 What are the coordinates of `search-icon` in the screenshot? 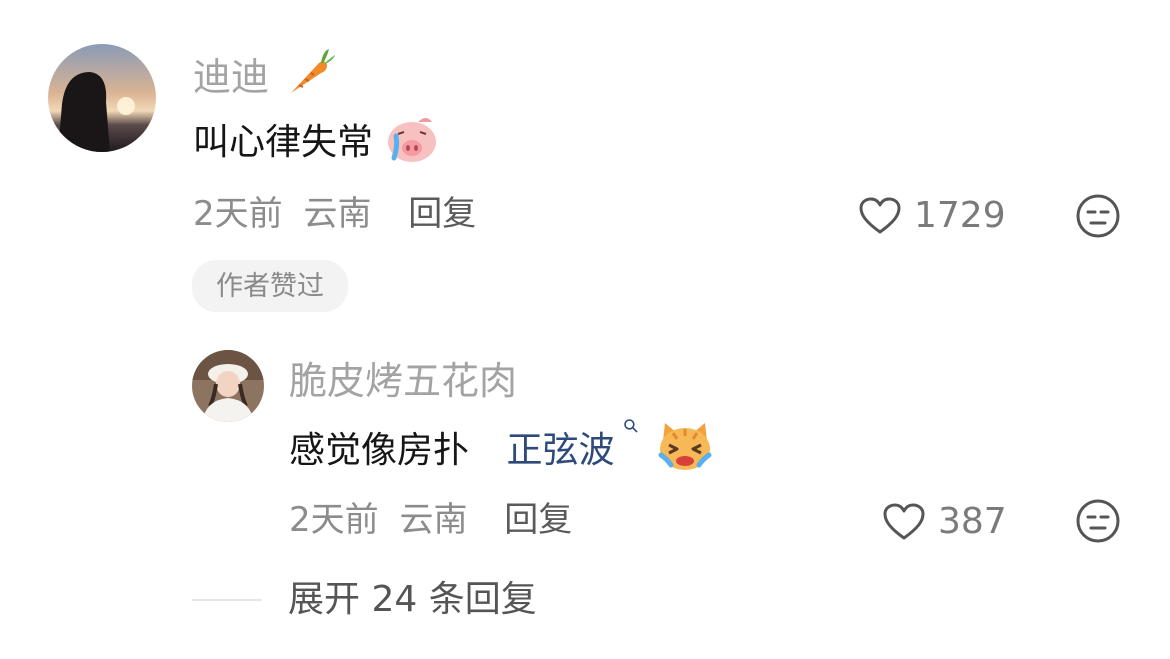 It's located at (630, 436).